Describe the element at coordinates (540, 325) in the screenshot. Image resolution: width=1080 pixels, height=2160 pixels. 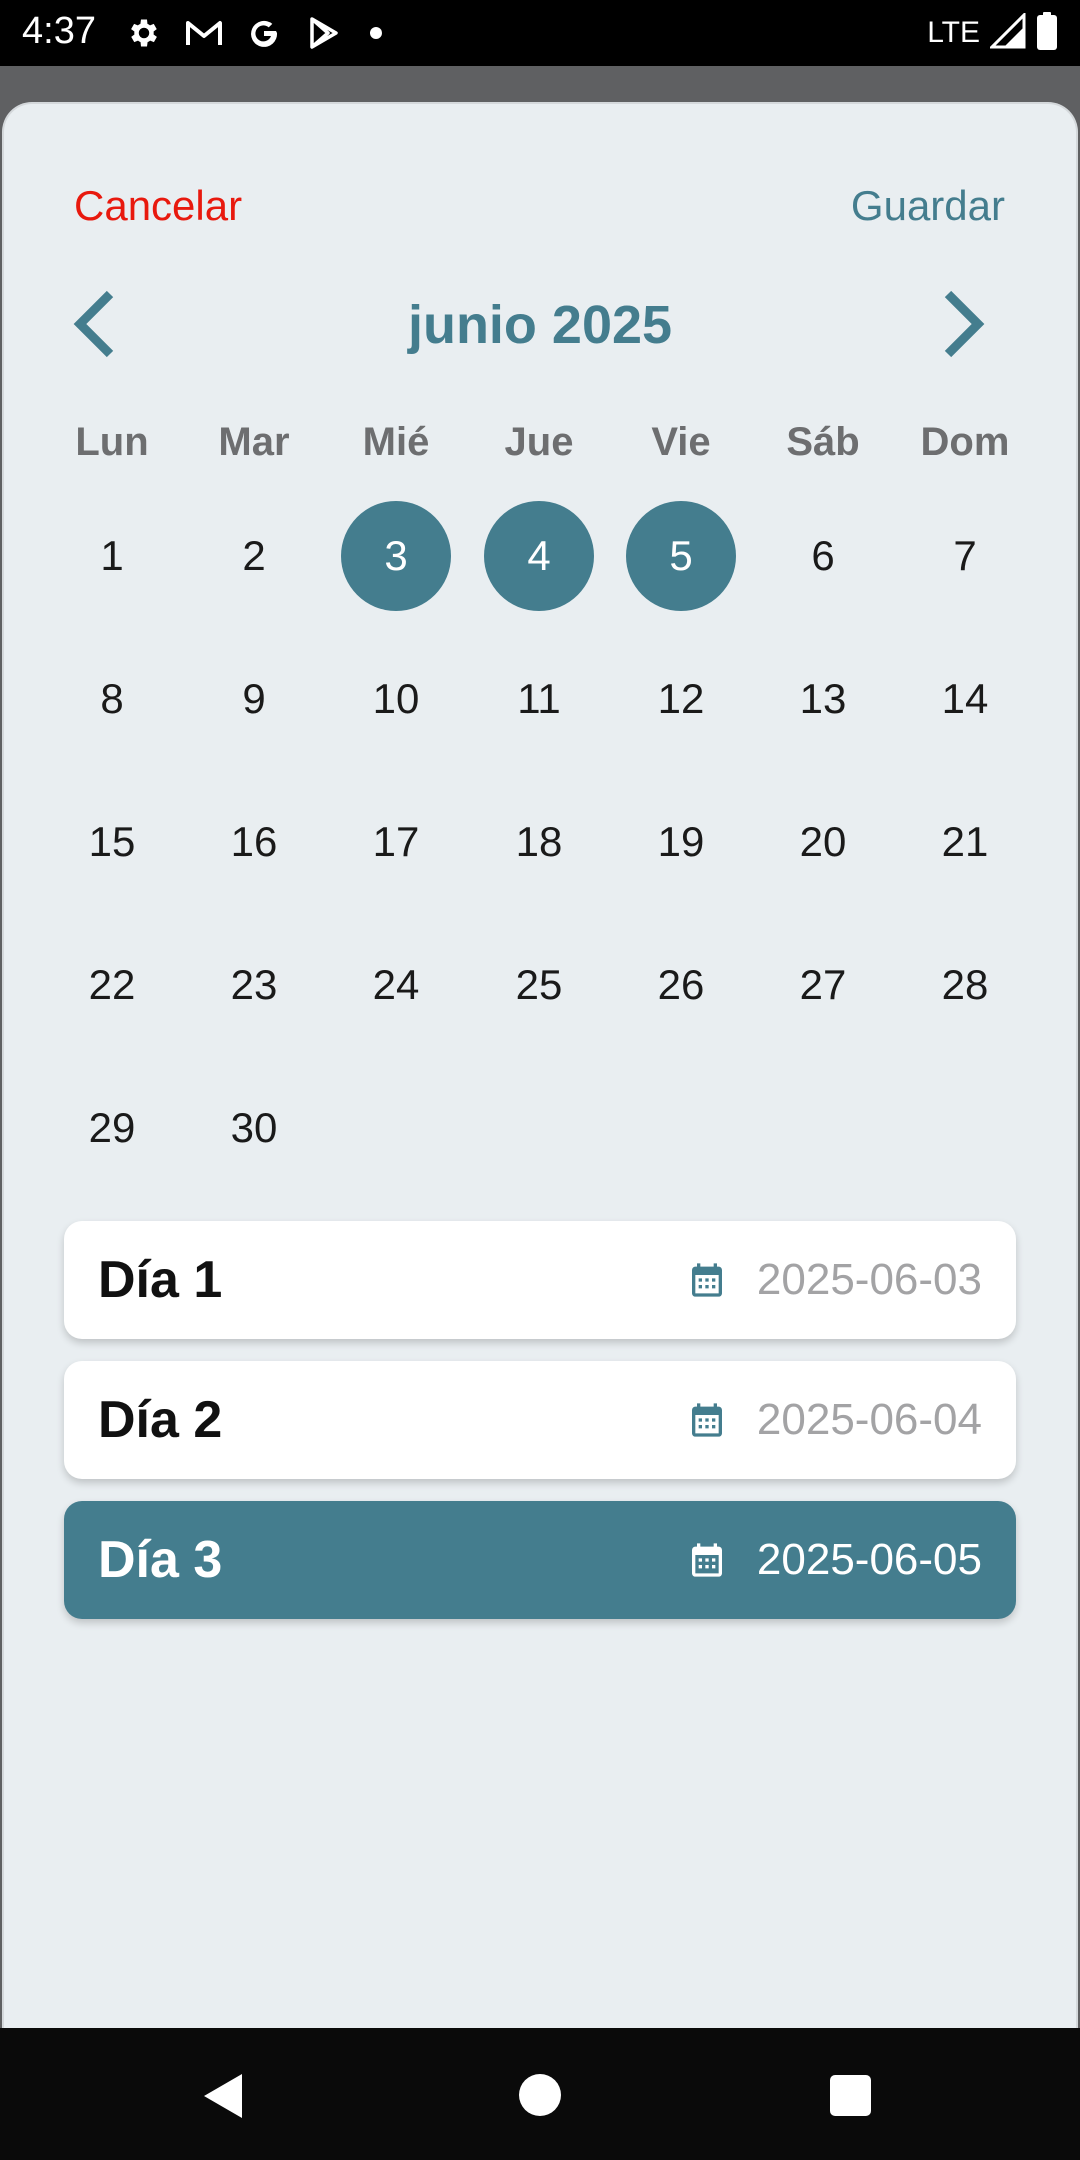
I see `month-title: junio 2025` at that location.